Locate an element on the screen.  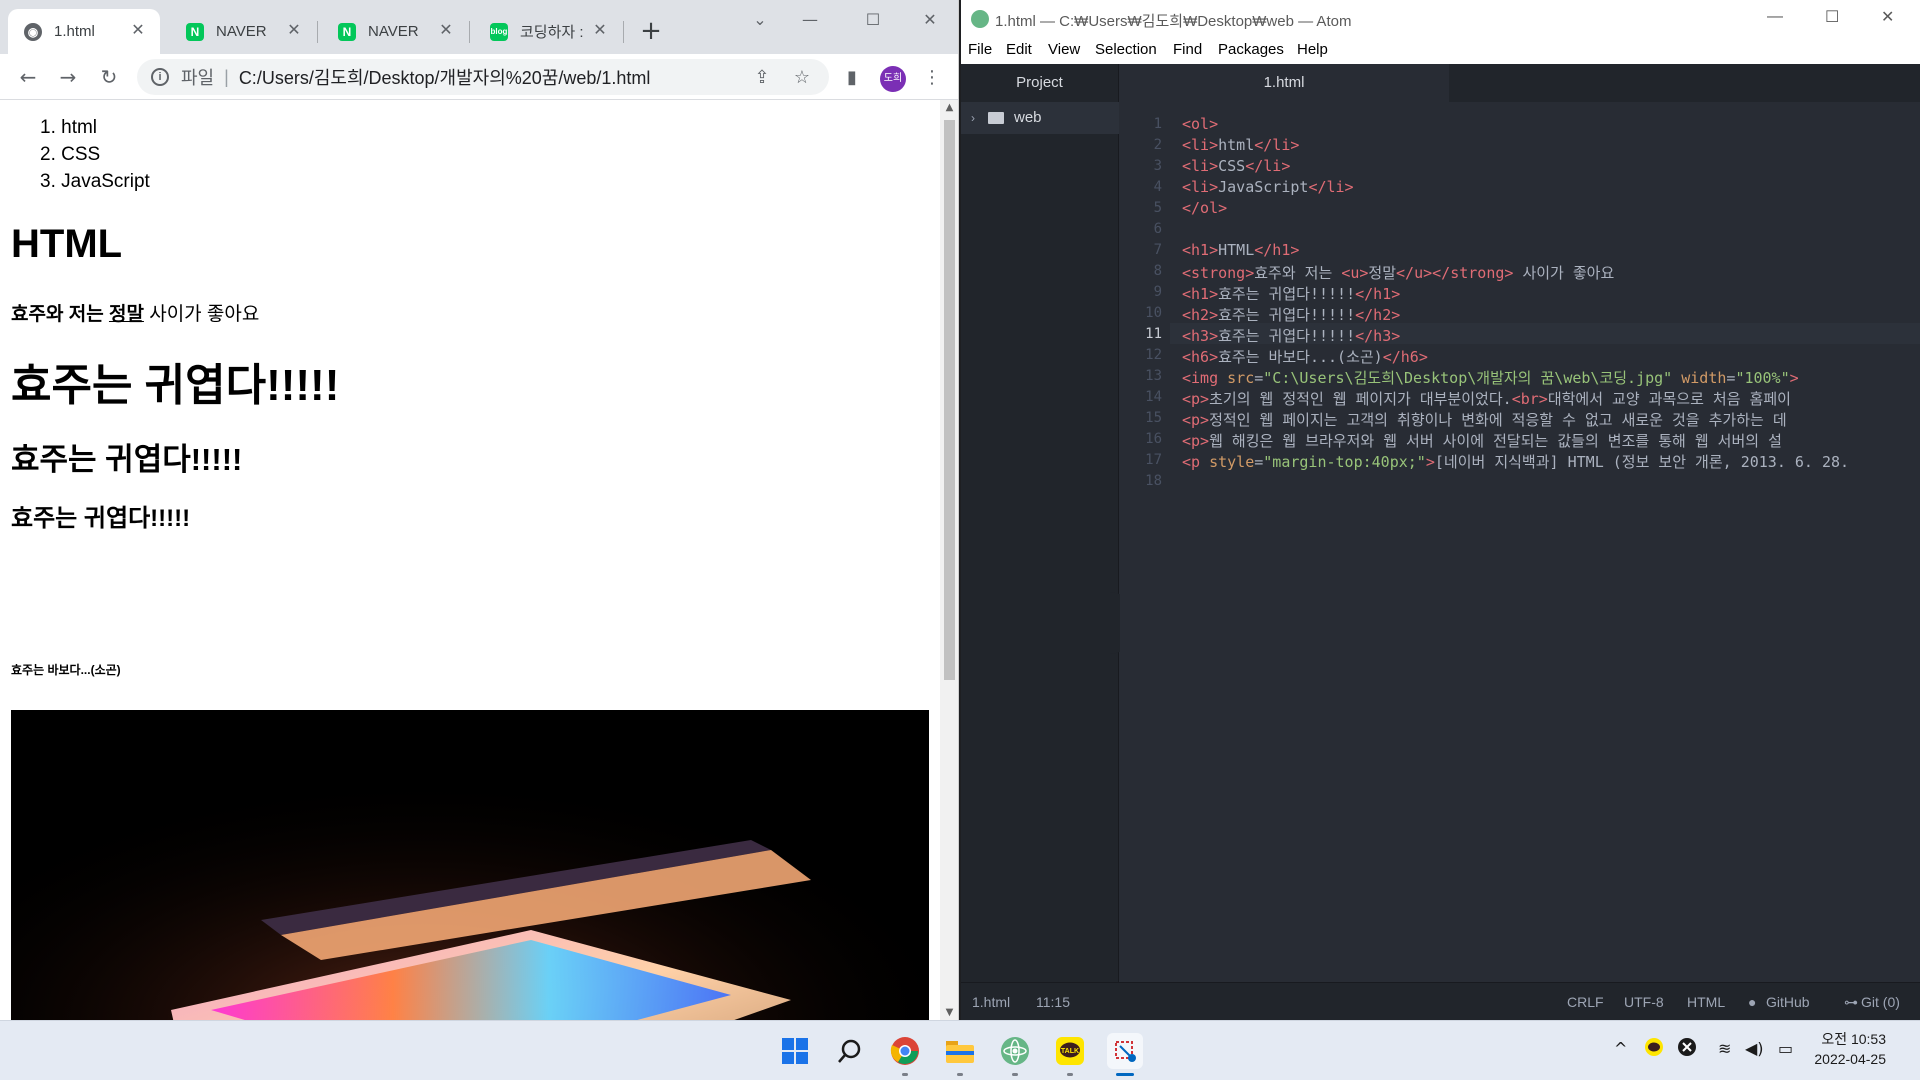
code-text: [네이버 지식백과] HTML (정보 보안 개론, 2013. 6. 28. is located at coordinates (1642, 462).